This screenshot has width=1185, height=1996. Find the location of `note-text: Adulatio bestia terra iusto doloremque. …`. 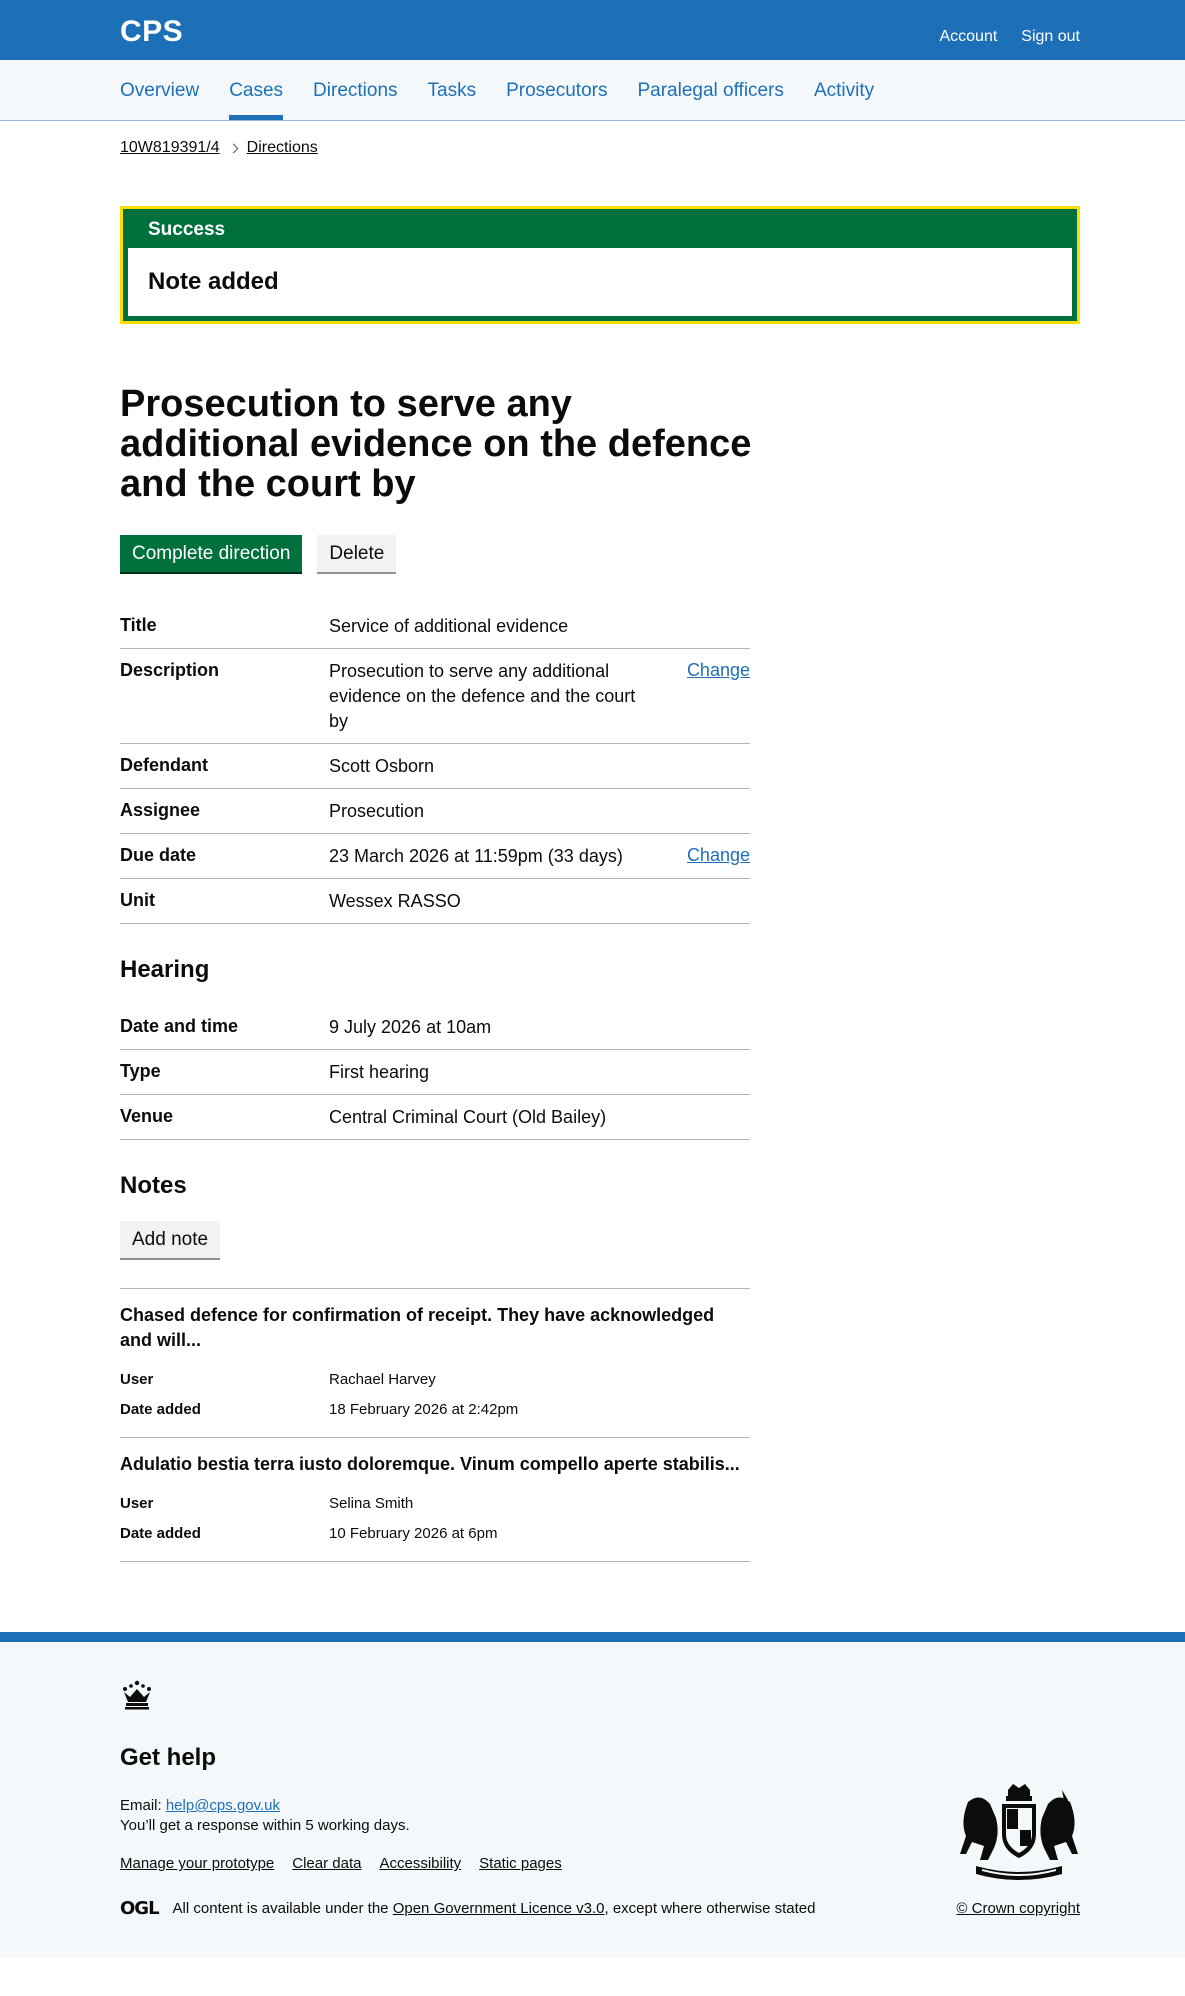

note-text: Adulatio bestia terra iusto doloremque. … is located at coordinates (430, 1464).